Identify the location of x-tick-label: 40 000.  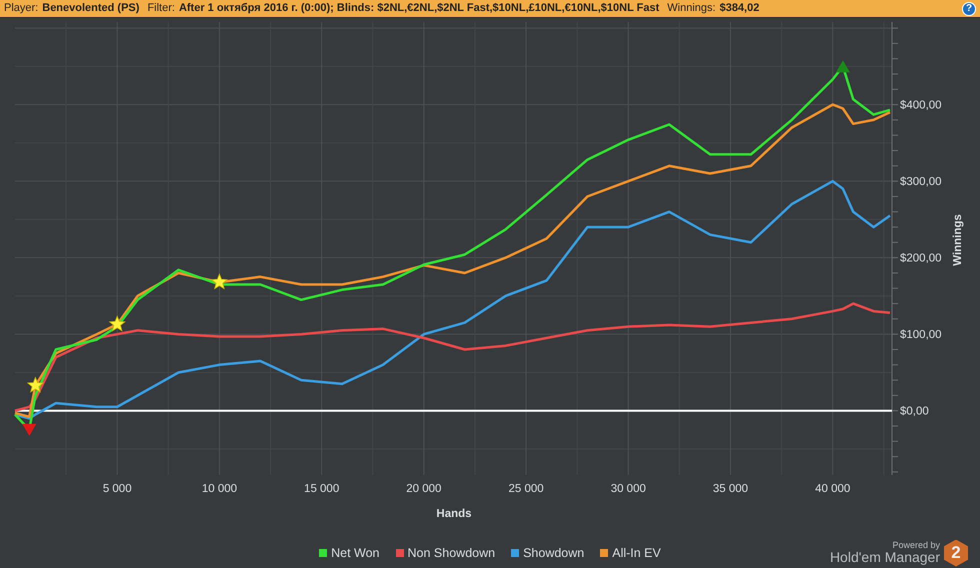
(832, 489).